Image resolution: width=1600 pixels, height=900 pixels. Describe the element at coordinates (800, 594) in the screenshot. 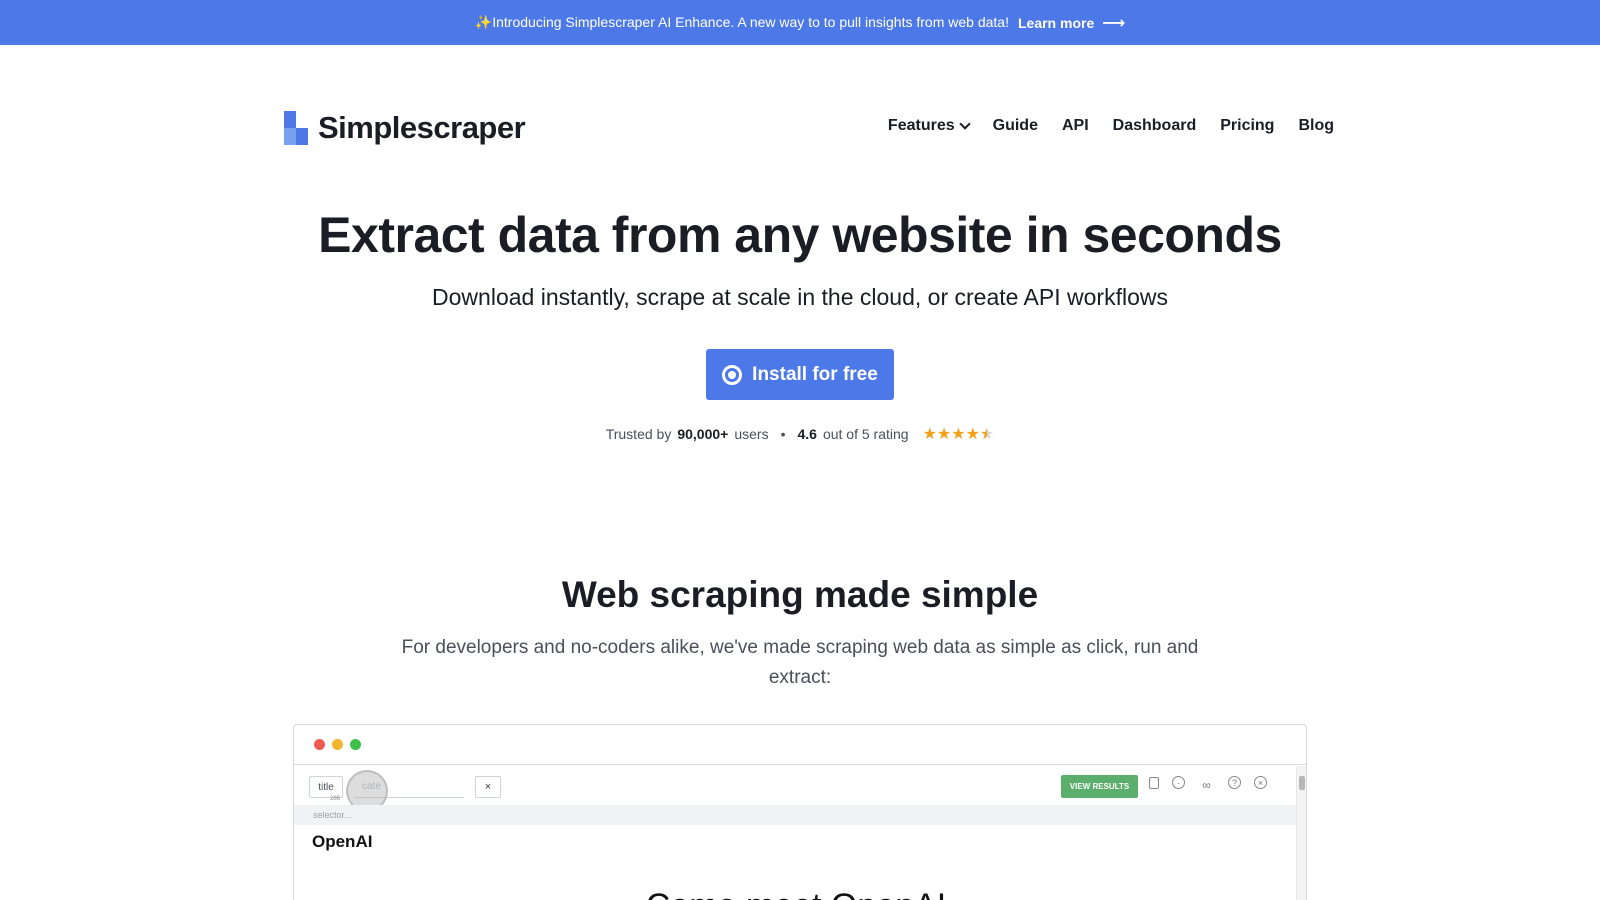

I see `section-title: Web scraping made simple` at that location.